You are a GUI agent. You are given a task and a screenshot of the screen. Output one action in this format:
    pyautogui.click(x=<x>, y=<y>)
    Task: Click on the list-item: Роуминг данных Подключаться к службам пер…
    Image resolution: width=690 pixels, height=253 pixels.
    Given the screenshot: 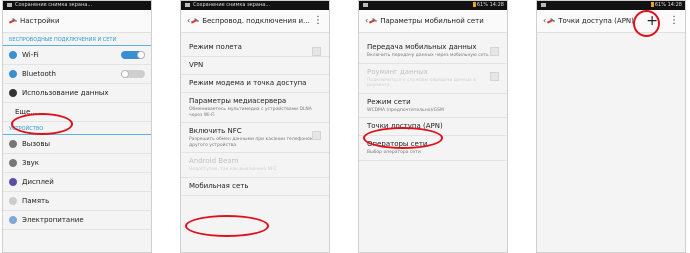 What is the action you would take?
    pyautogui.click(x=433, y=79)
    